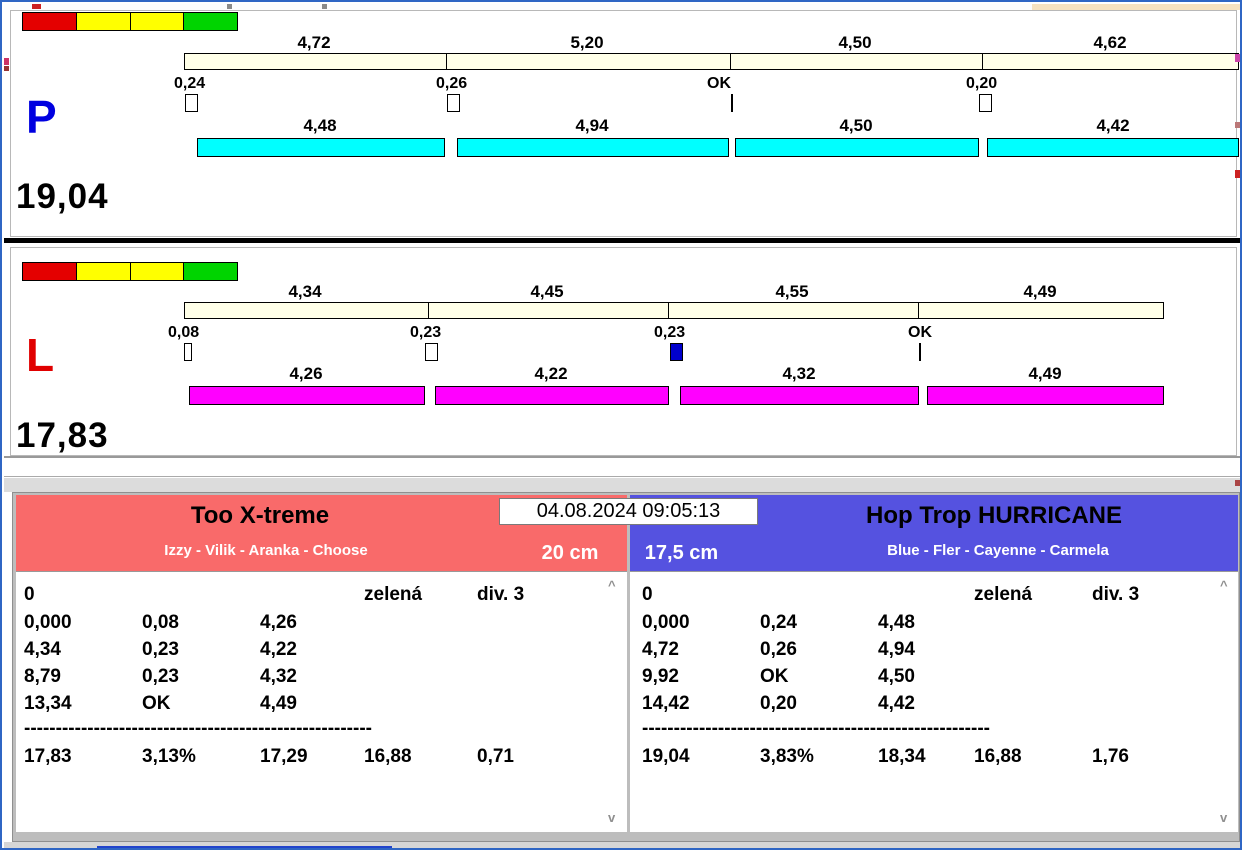  What do you see at coordinates (314, 42) in the screenshot?
I see `lane-p-upper-split-1: 4,72` at bounding box center [314, 42].